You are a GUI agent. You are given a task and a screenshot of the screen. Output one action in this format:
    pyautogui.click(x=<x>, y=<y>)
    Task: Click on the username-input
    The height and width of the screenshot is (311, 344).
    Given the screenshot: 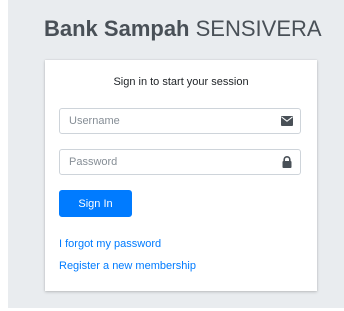 What is the action you would take?
    pyautogui.click(x=167, y=121)
    